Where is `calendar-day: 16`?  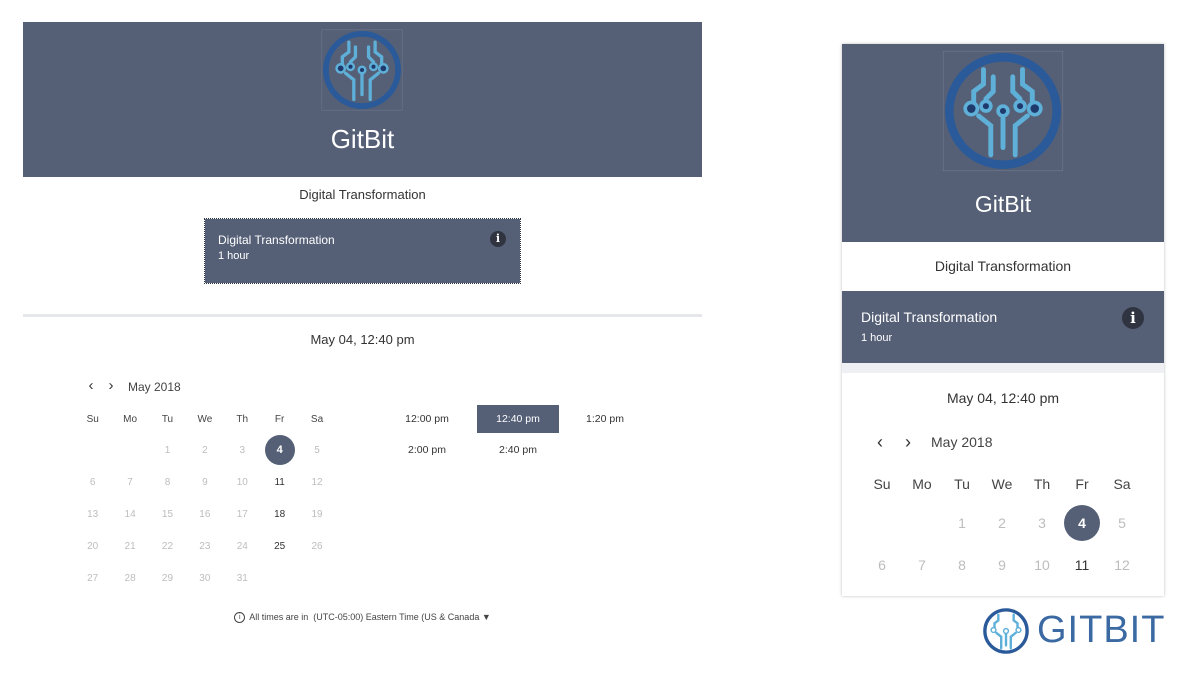 calendar-day: 16 is located at coordinates (204, 514).